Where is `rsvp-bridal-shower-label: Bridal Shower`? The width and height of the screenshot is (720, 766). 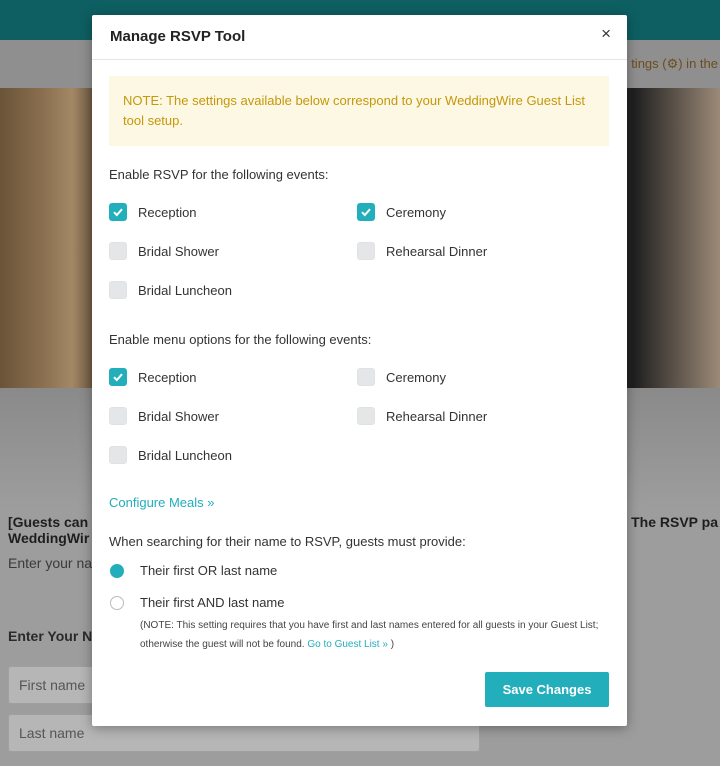 rsvp-bridal-shower-label: Bridal Shower is located at coordinates (178, 251).